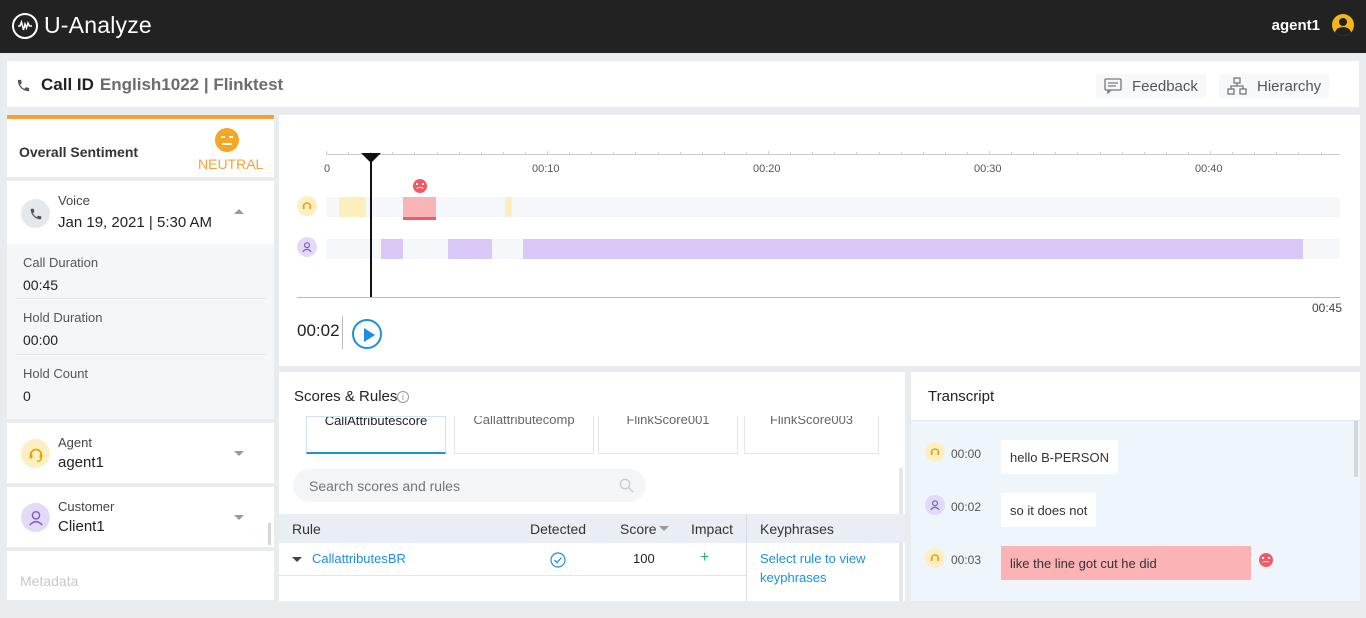  Describe the element at coordinates (988, 169) in the screenshot. I see `timeline-tick-label: 00:30` at that location.